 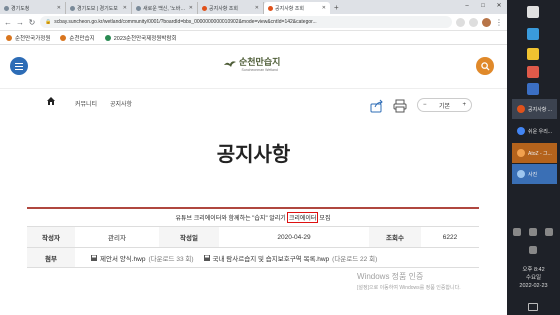 I want to click on bookmark-label: 2023순천만국제정원박람회, so click(x=145, y=38).